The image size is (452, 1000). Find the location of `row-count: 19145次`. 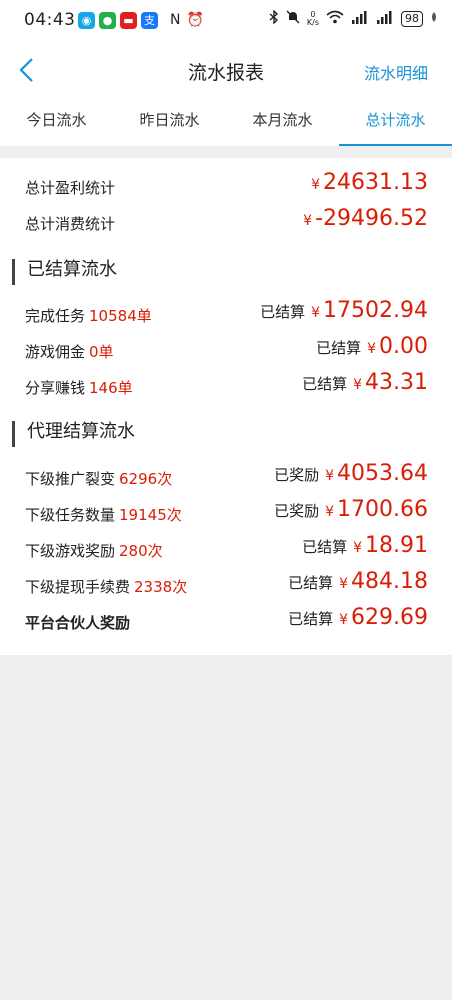

row-count: 19145次 is located at coordinates (150, 515).